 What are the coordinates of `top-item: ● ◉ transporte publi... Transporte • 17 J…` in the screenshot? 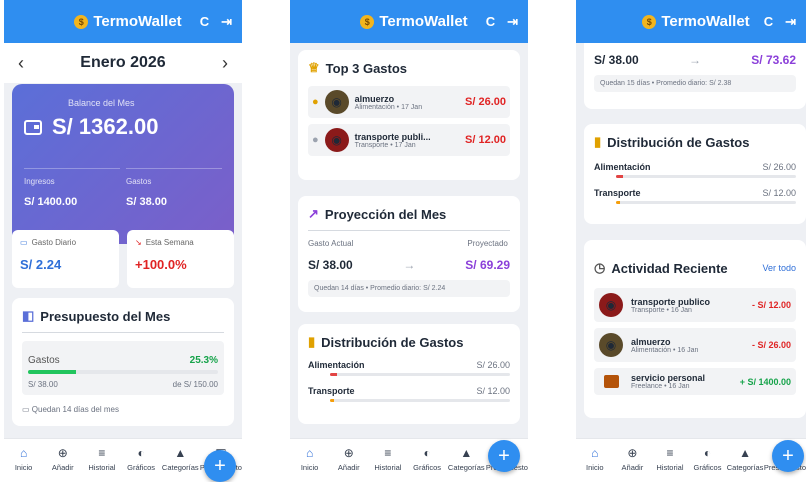 It's located at (409, 140).